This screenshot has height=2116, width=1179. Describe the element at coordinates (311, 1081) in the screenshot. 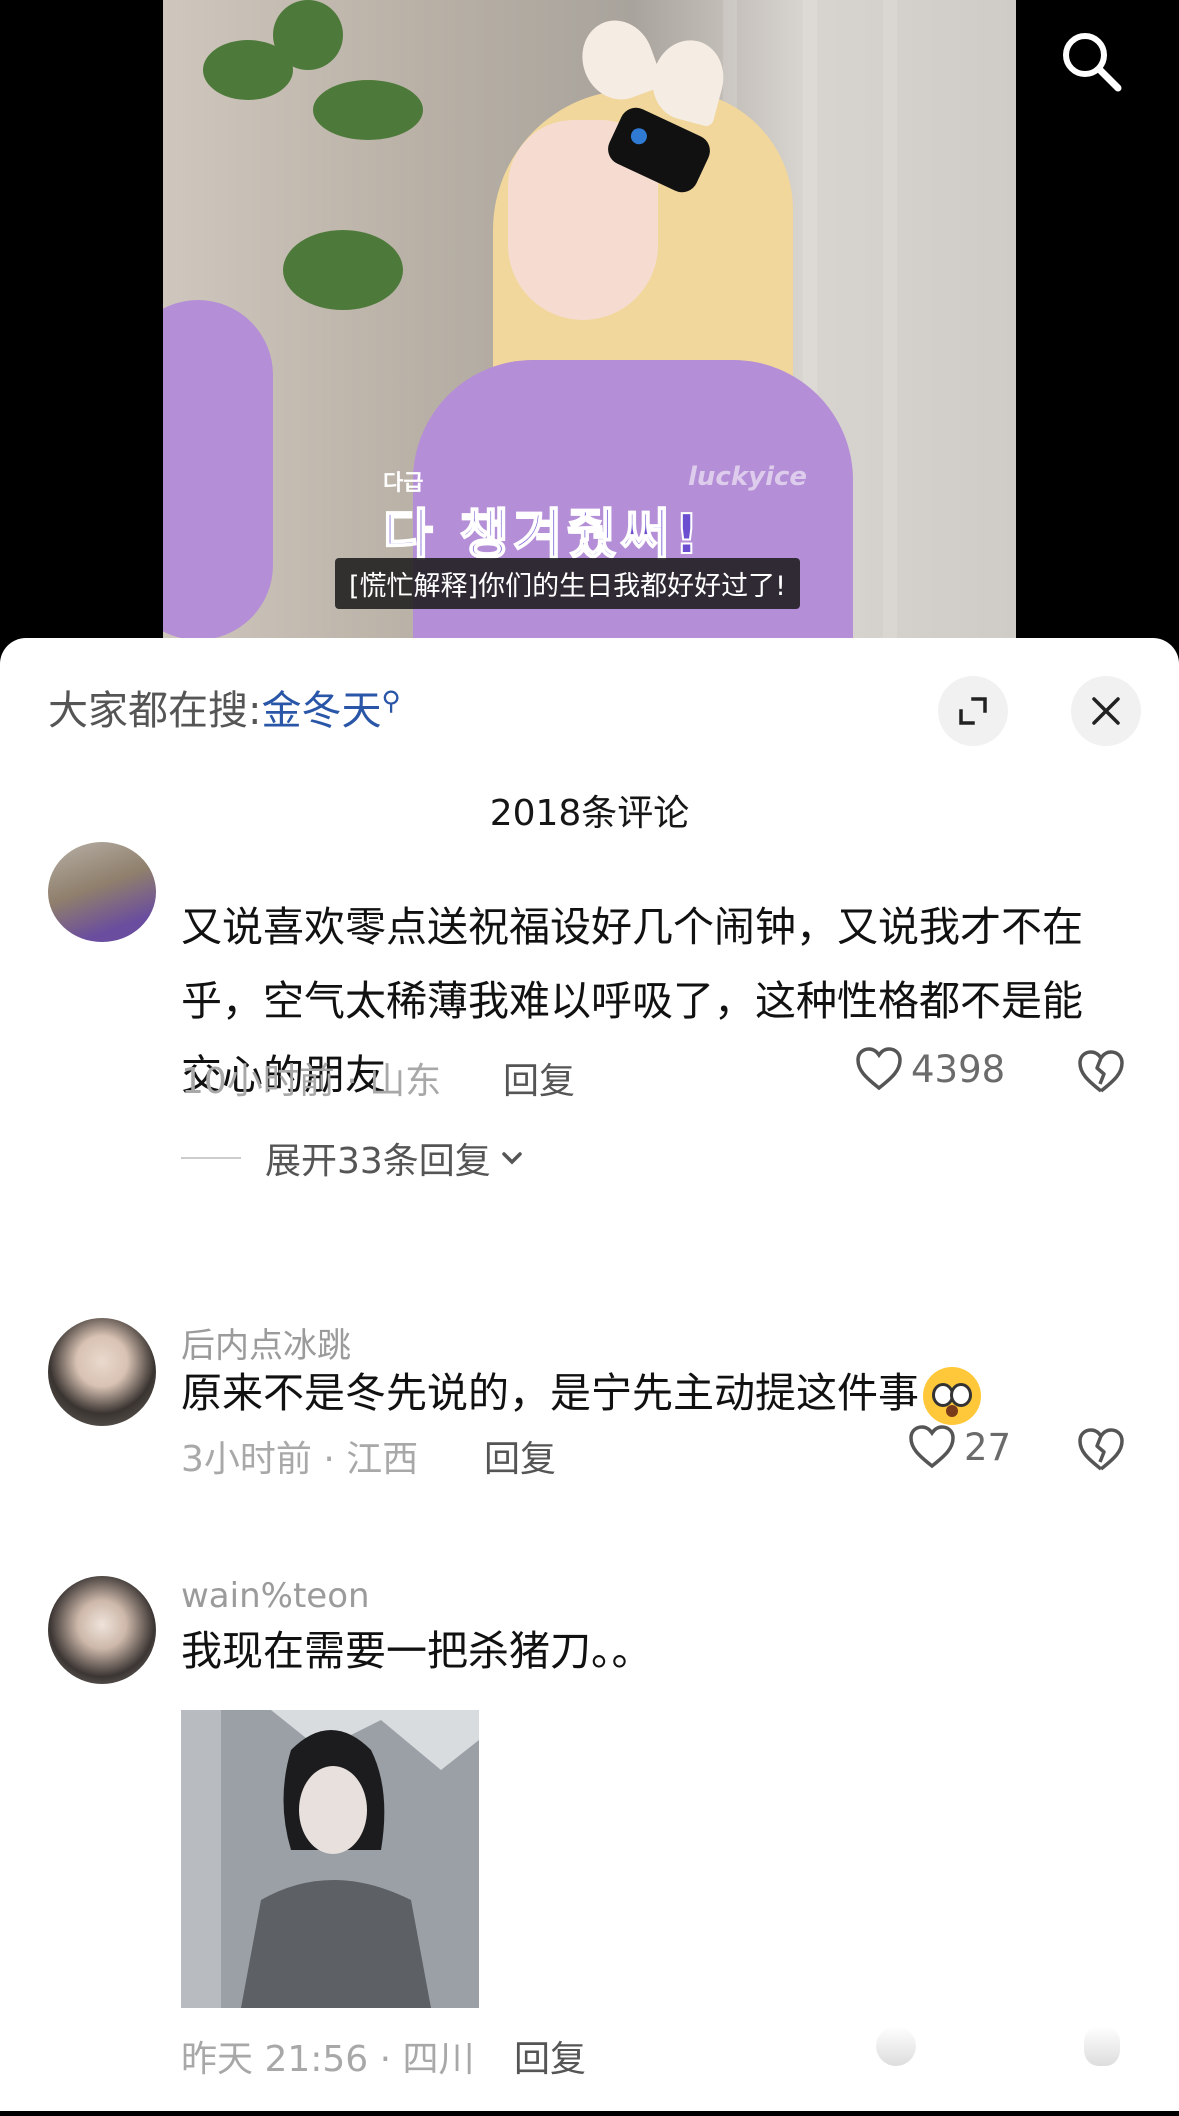

I see `comment-time-location: 10小时前 · 山东` at that location.